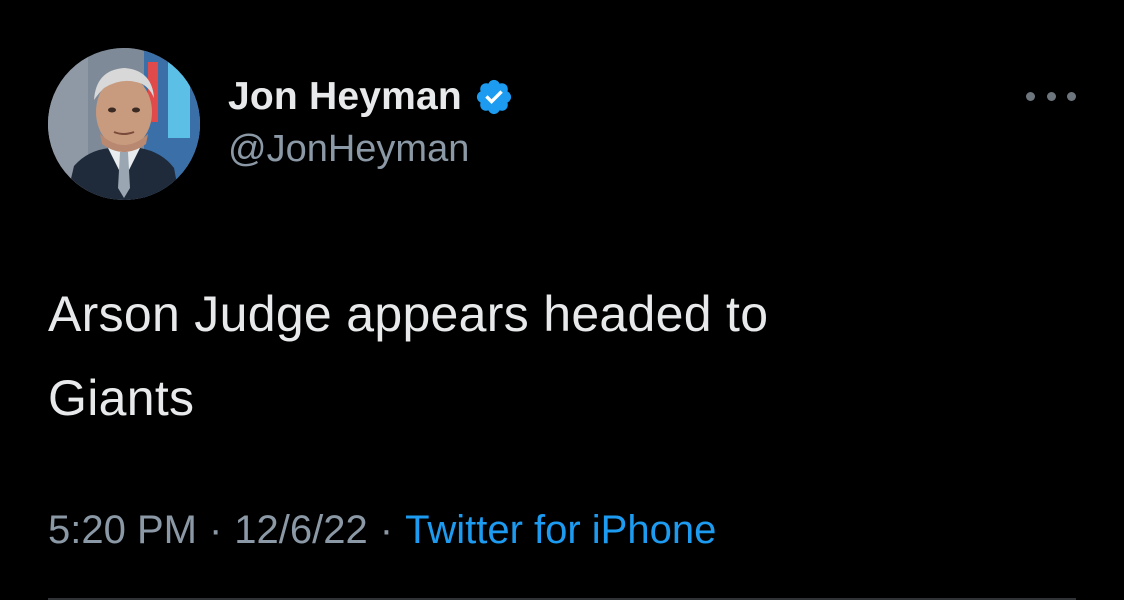 The width and height of the screenshot is (1124, 600). Describe the element at coordinates (345, 97) in the screenshot. I see `author-display-name: Jon Heyman` at that location.